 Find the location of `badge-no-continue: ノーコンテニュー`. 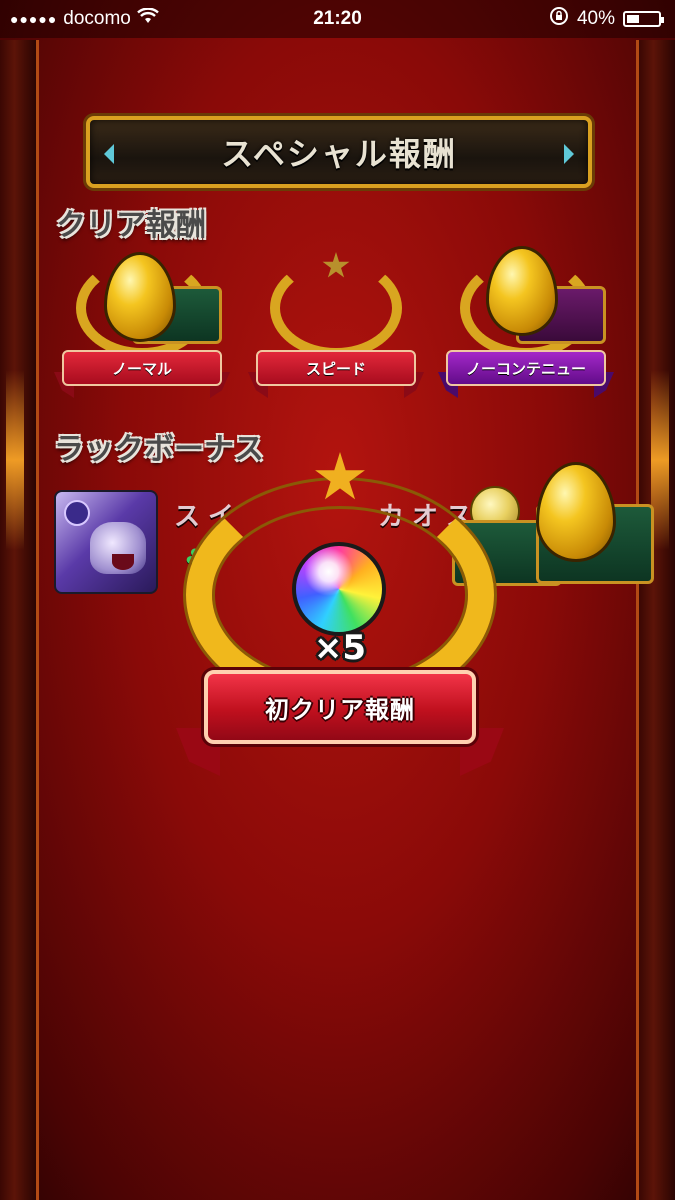

badge-no-continue: ノーコンテニュー is located at coordinates (526, 324).